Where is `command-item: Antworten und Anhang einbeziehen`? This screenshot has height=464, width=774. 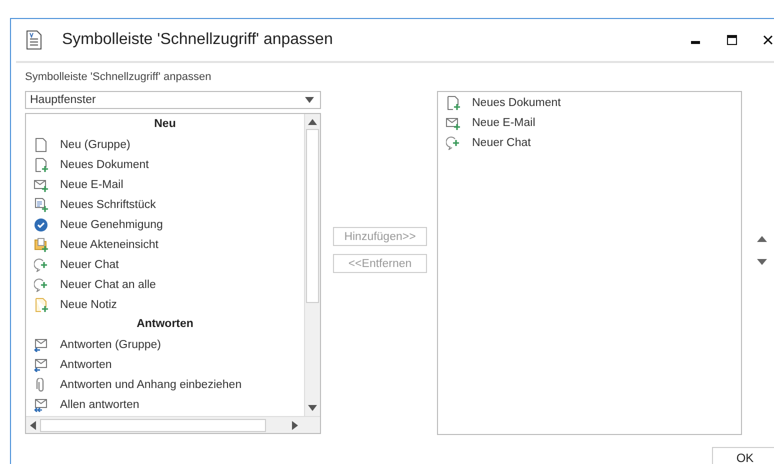 command-item: Antworten und Anhang einbeziehen is located at coordinates (165, 385).